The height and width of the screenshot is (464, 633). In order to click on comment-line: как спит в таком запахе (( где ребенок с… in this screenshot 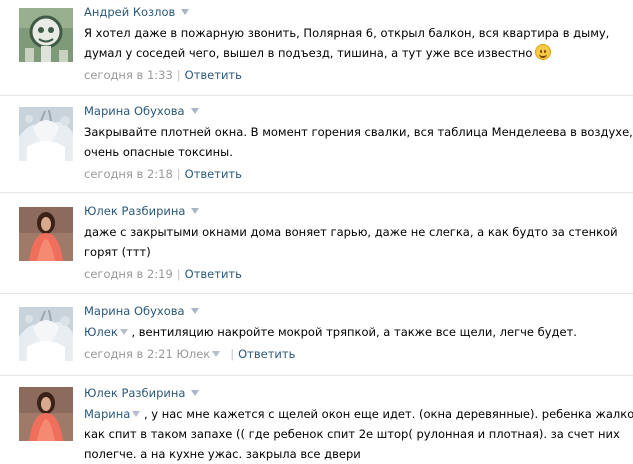, I will do `click(352, 434)`.